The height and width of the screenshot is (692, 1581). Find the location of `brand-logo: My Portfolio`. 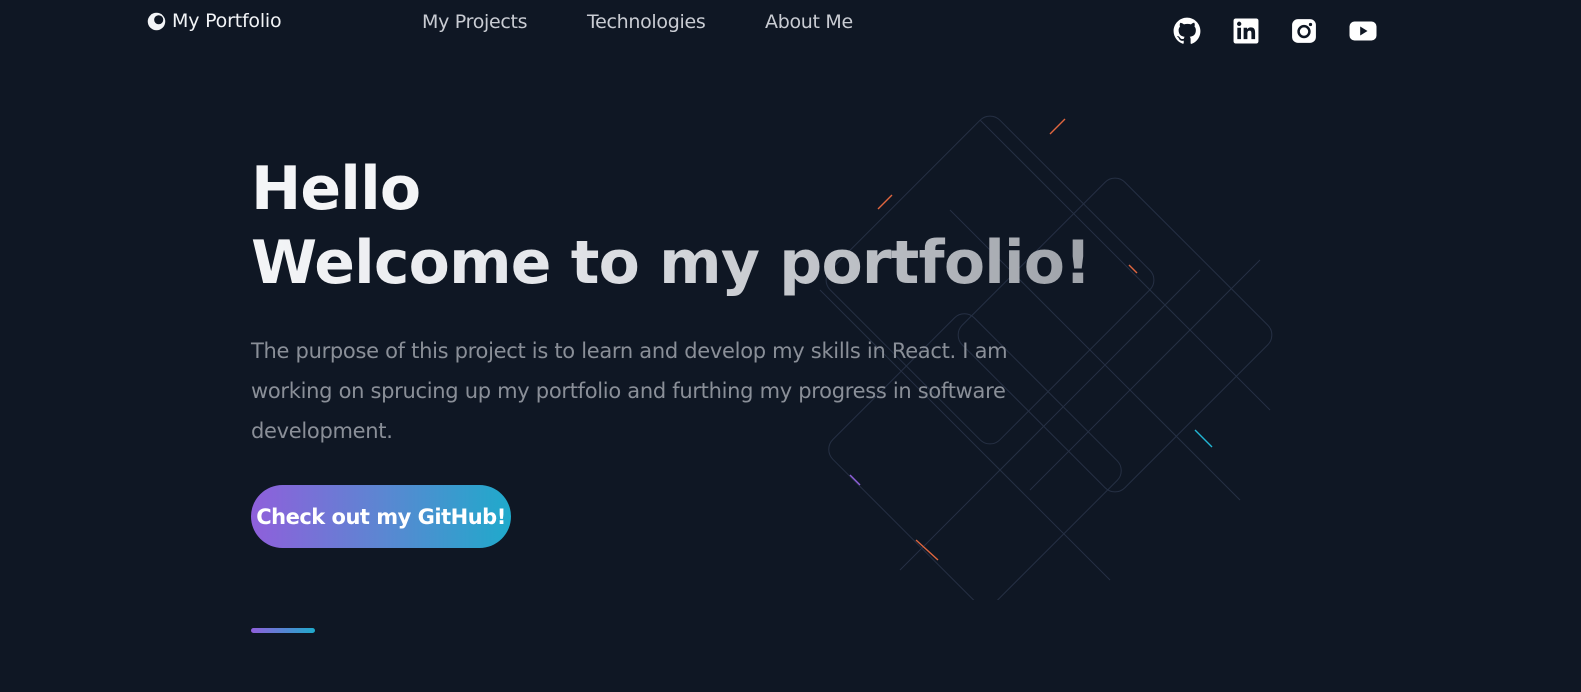

brand-logo: My Portfolio is located at coordinates (214, 21).